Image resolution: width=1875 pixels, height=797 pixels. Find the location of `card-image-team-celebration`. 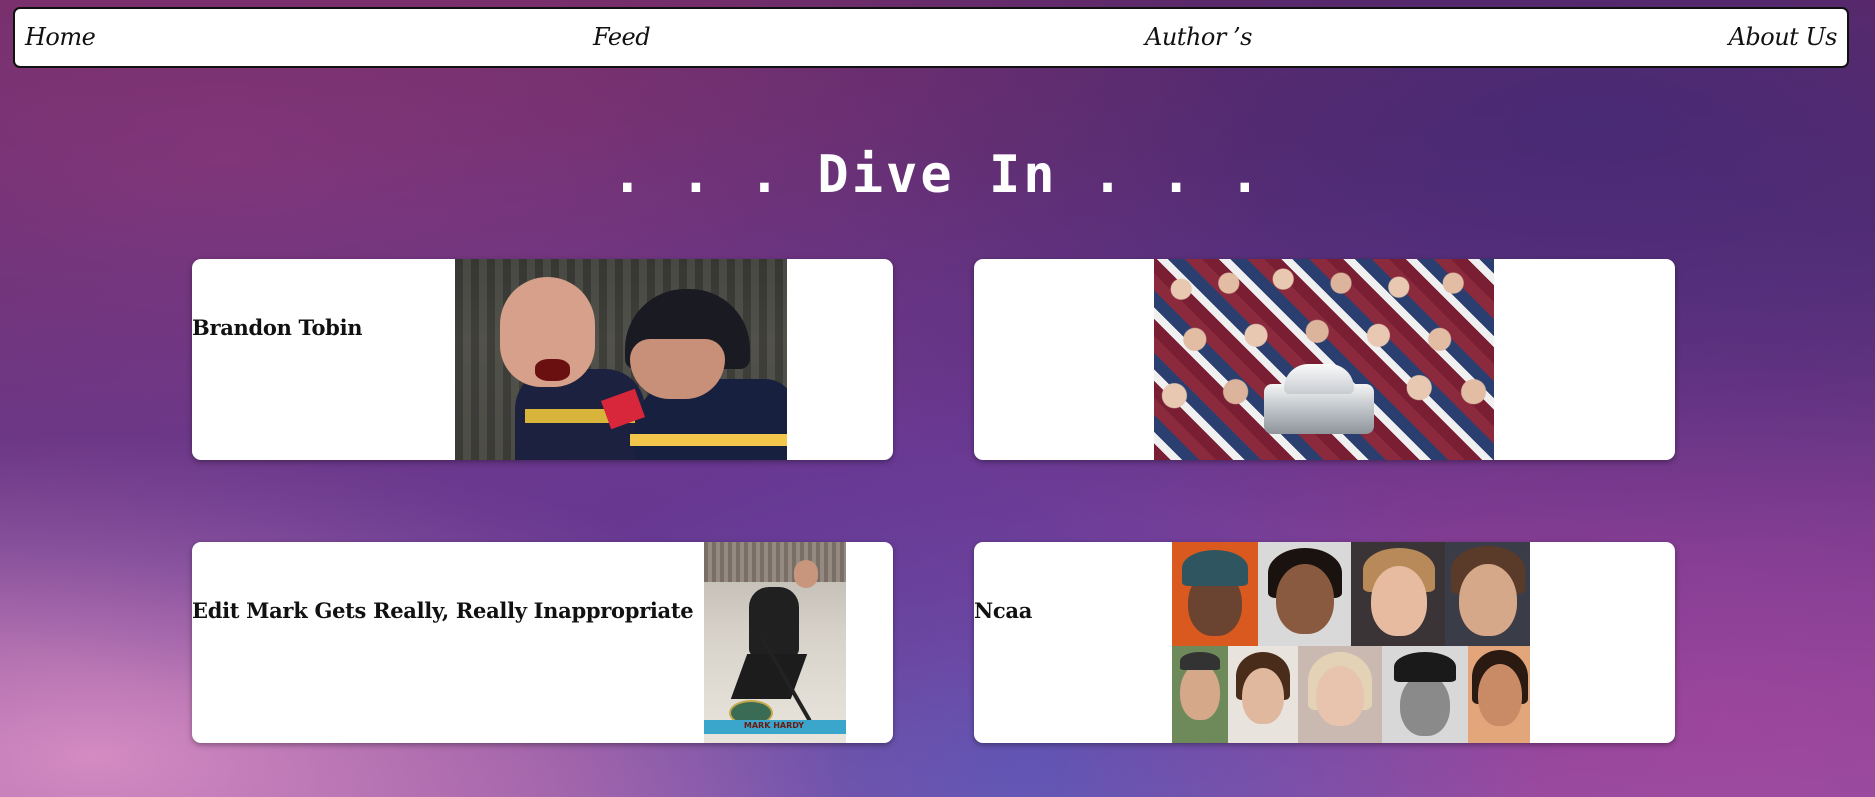

card-image-team-celebration is located at coordinates (1324, 359).